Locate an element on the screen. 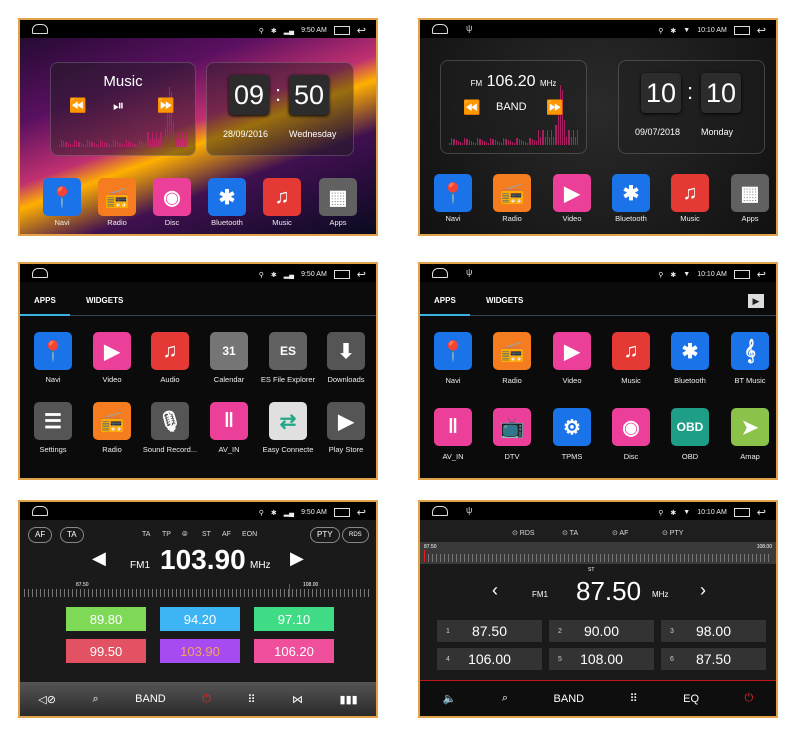 Image resolution: width=800 pixels, height=745 pixels. preset-2: 94.20 is located at coordinates (200, 619).